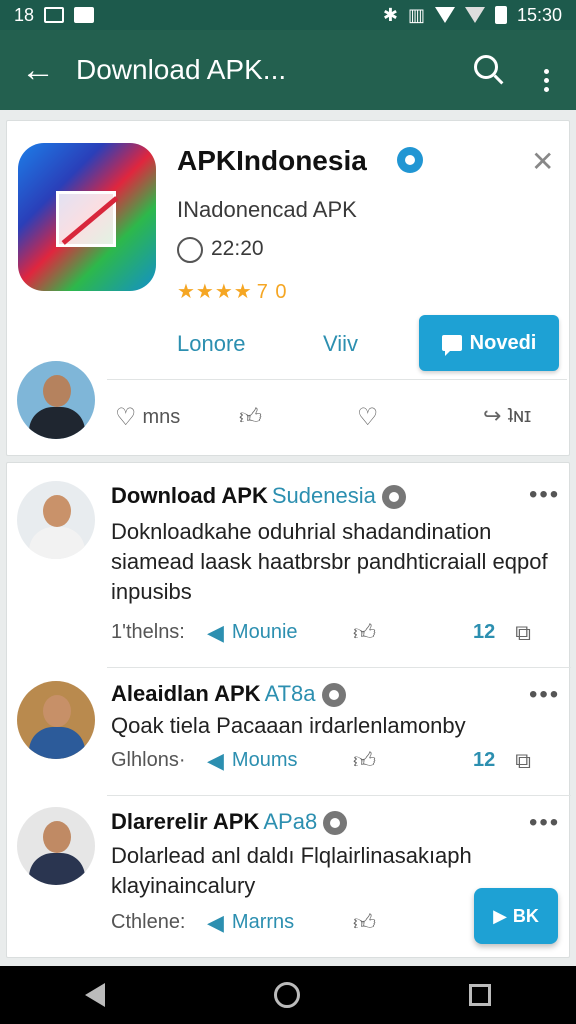 The height and width of the screenshot is (1024, 576). I want to click on like-action: ♡ mns, so click(147, 417).